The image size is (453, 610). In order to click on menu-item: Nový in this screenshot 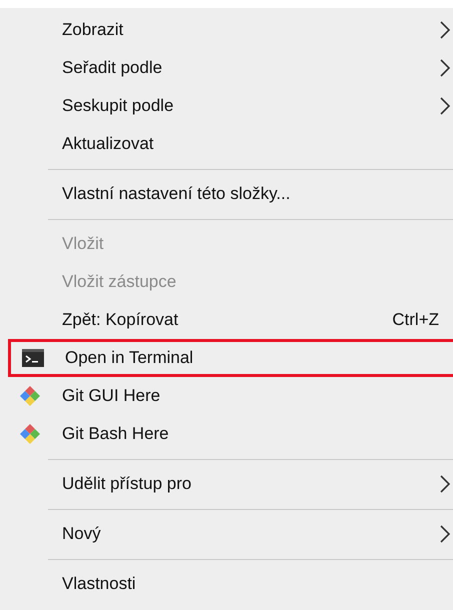, I will do `click(226, 534)`.